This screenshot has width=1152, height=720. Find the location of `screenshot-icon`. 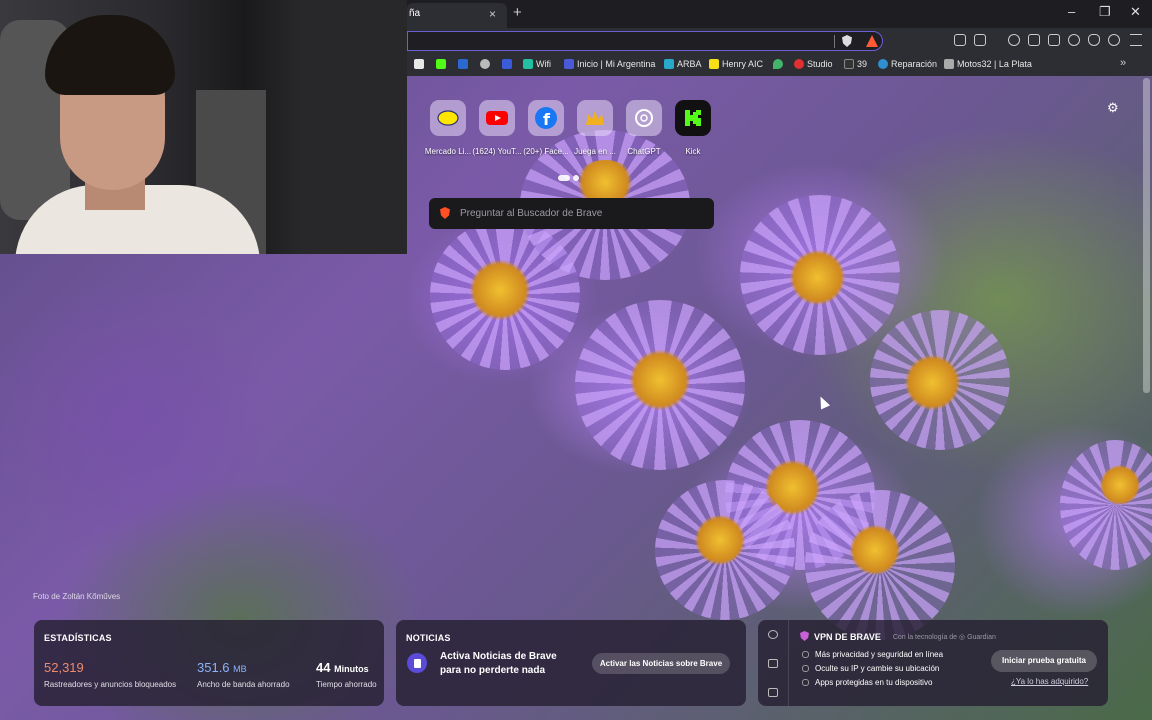

screenshot-icon is located at coordinates (980, 40).